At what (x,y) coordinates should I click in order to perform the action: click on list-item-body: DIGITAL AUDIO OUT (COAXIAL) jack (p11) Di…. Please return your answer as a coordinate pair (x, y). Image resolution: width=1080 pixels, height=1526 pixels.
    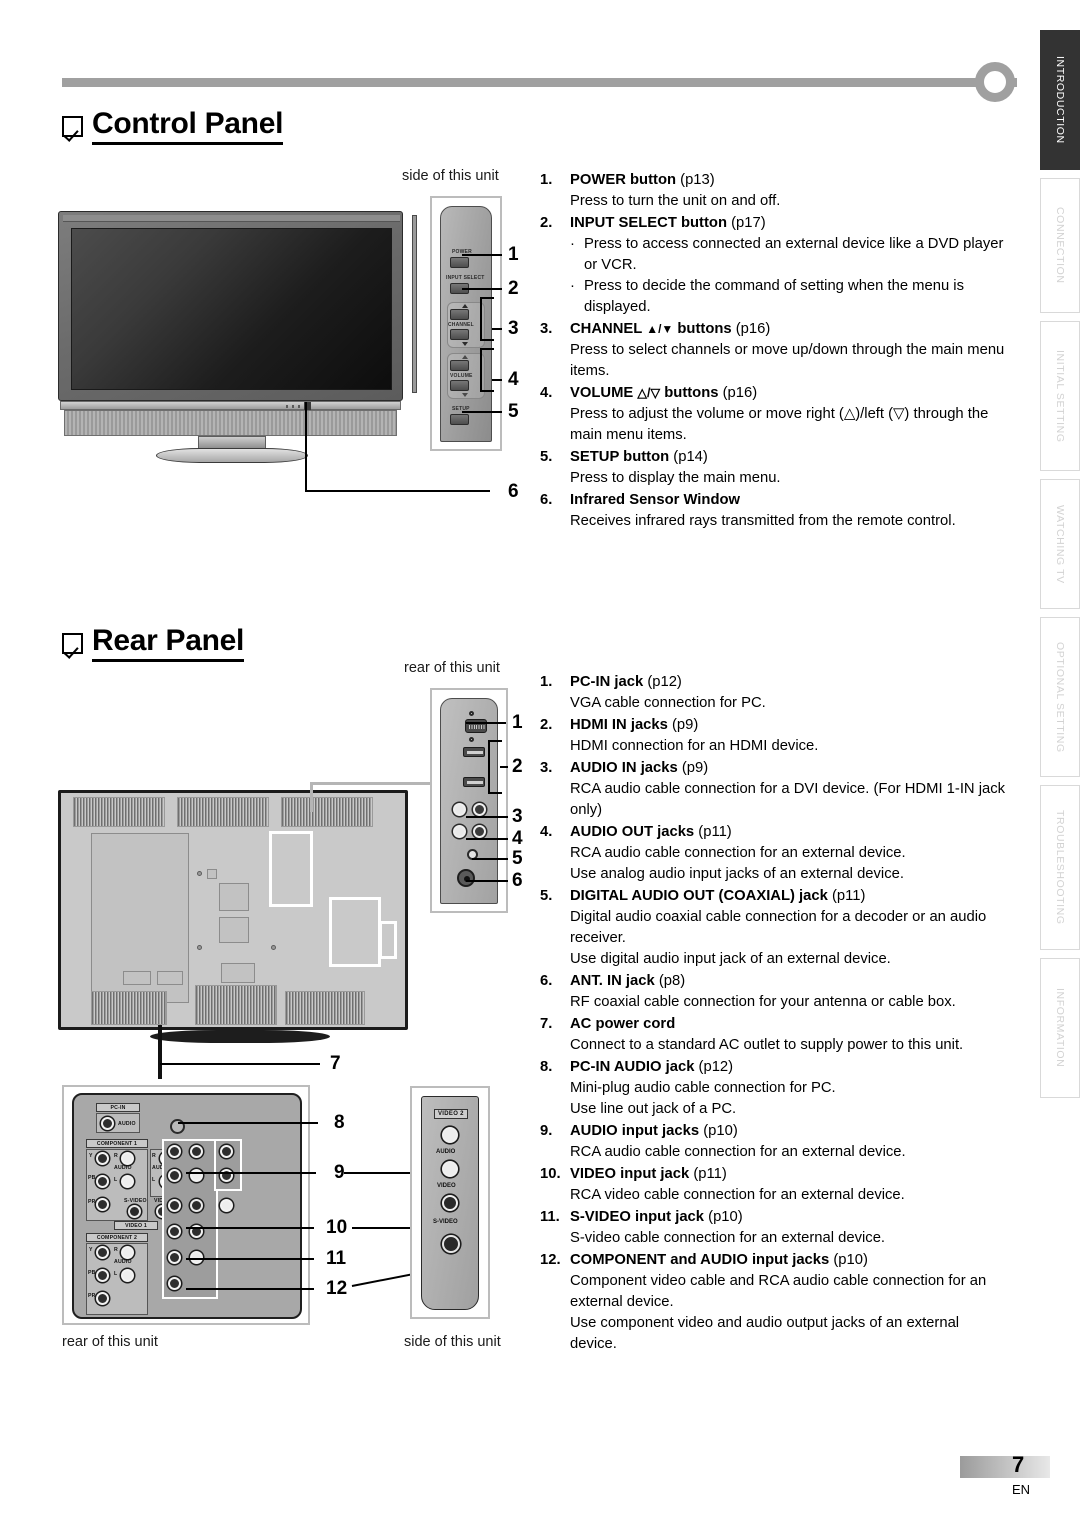
    Looking at the image, I should click on (790, 928).